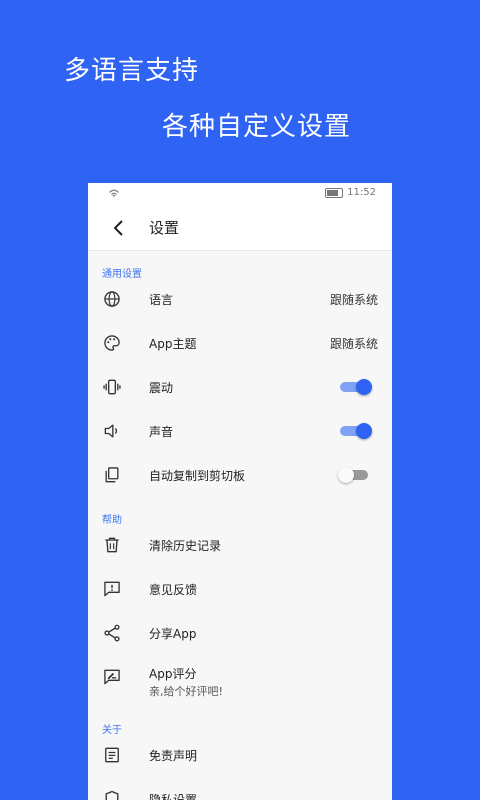 Image resolution: width=480 pixels, height=800 pixels. I want to click on help-share-label: 分享App, so click(173, 633).